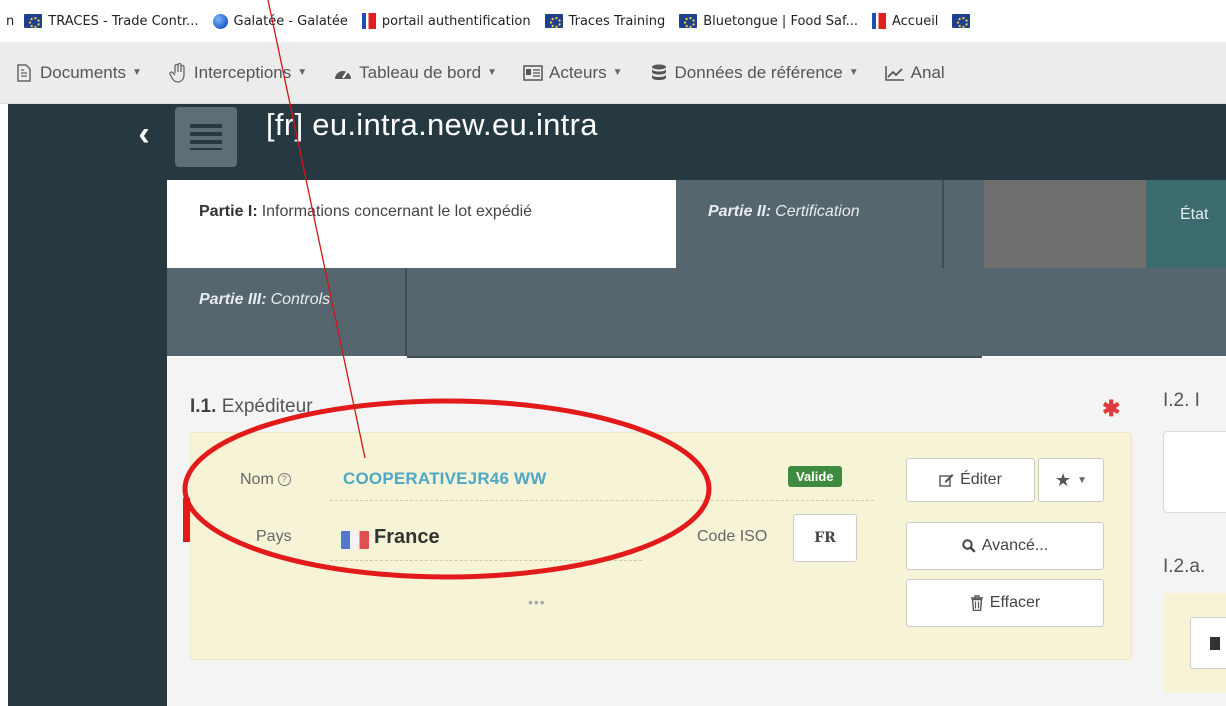  Describe the element at coordinates (397, 211) in the screenshot. I see `tab-label: Informations concernant le lot expédié` at that location.